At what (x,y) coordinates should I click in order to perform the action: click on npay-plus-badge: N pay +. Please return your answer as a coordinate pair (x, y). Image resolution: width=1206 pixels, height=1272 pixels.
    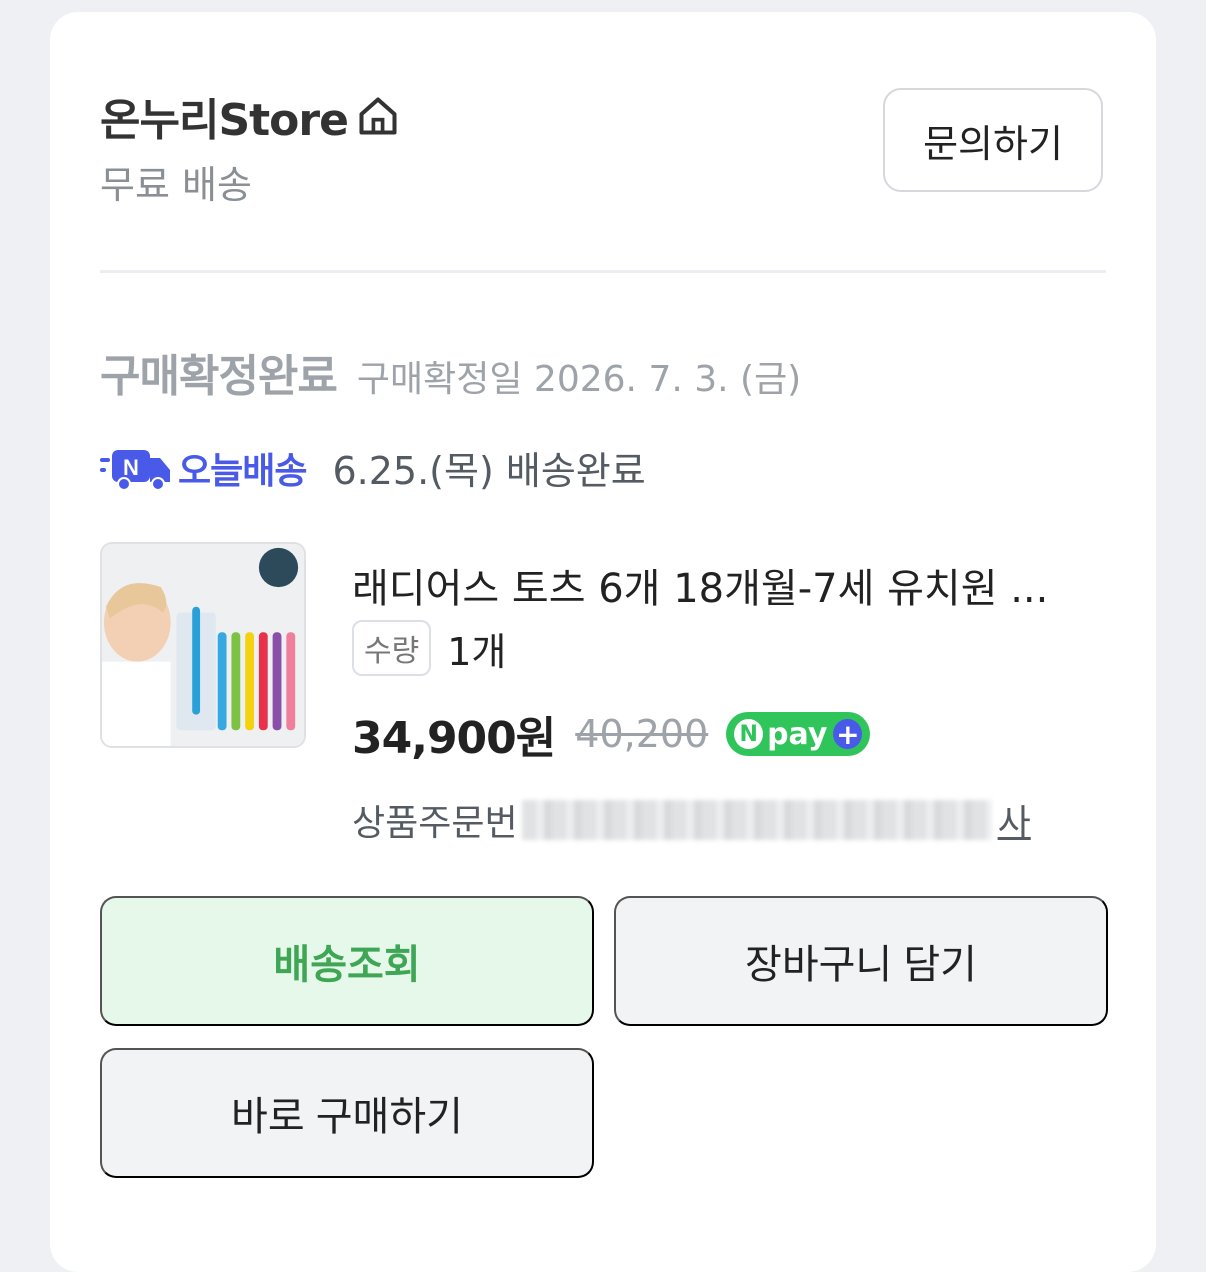
    Looking at the image, I should click on (798, 734).